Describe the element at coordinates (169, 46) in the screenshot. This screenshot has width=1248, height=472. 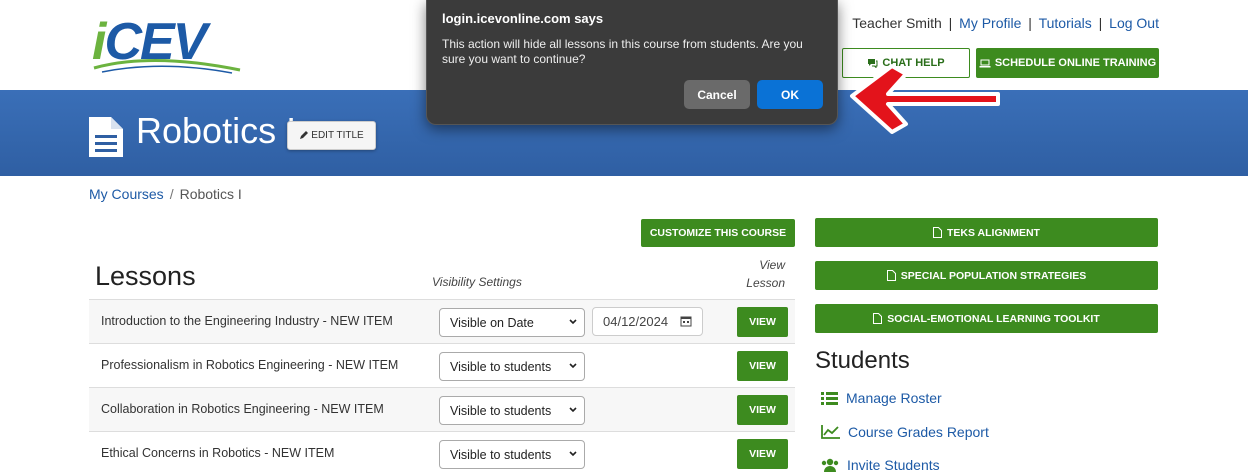
I see `icev-logo: iCEV` at that location.